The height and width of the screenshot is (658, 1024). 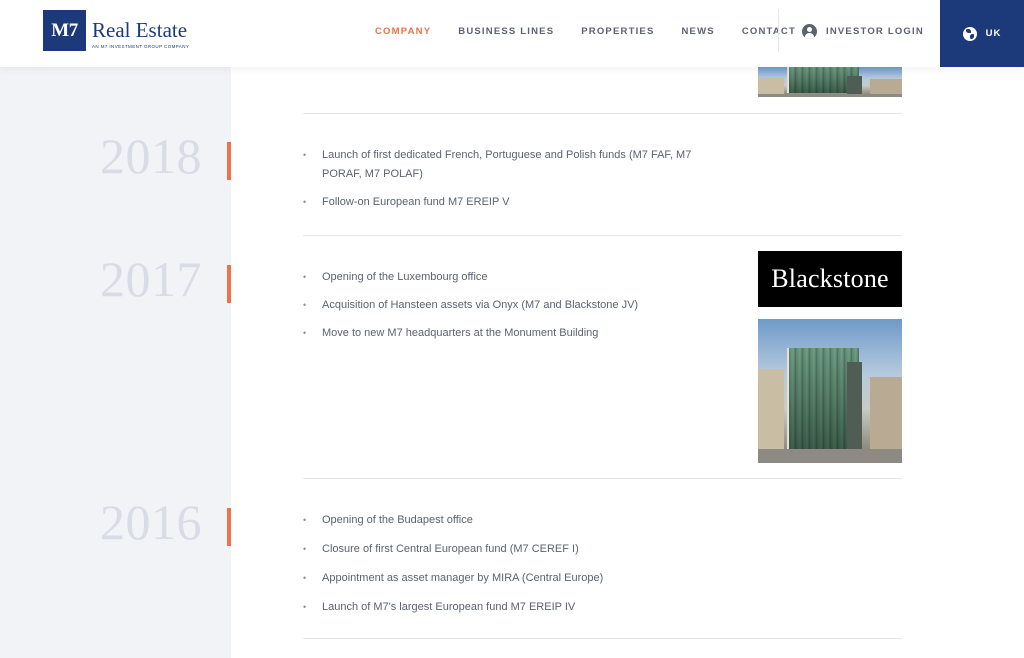 What do you see at coordinates (778, 30) in the screenshot?
I see `nav-divider` at bounding box center [778, 30].